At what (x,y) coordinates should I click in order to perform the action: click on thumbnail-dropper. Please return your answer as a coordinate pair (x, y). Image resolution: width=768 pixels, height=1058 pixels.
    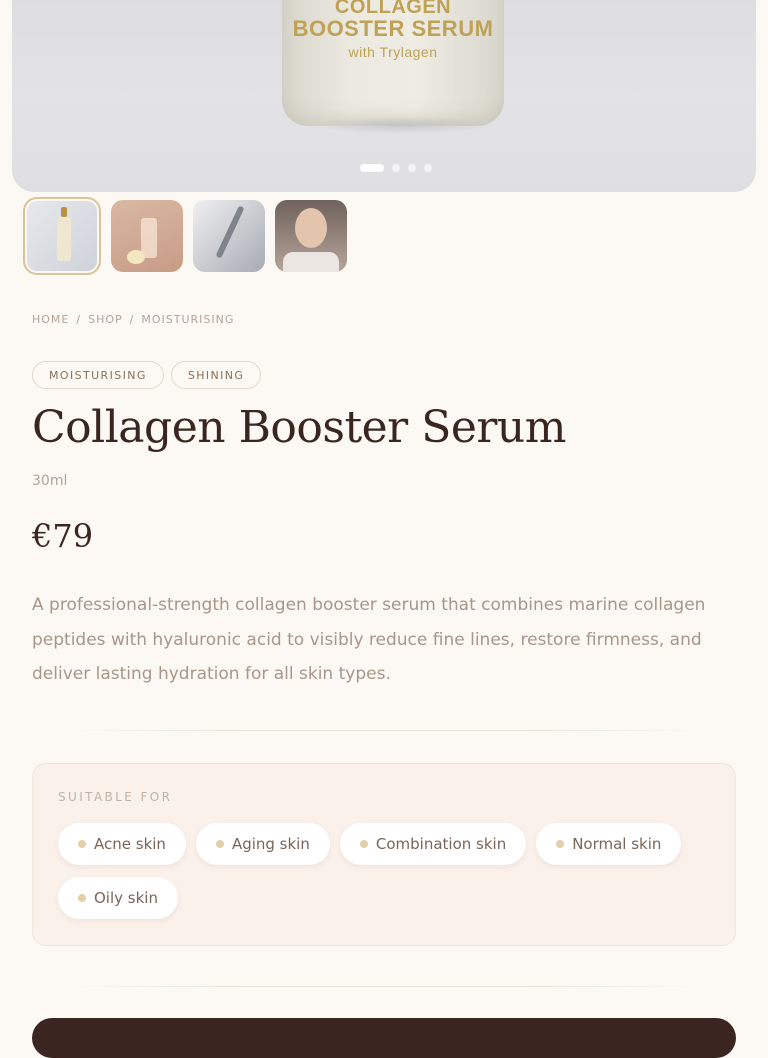
    Looking at the image, I should click on (229, 236).